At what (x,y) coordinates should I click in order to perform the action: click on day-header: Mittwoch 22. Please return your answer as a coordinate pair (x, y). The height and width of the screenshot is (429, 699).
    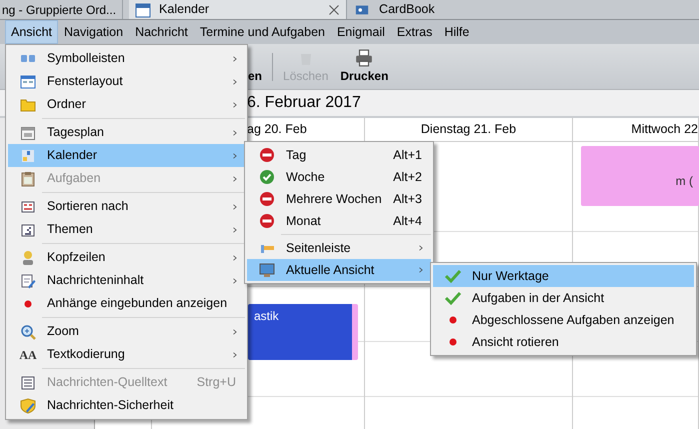
    Looking at the image, I should click on (635, 130).